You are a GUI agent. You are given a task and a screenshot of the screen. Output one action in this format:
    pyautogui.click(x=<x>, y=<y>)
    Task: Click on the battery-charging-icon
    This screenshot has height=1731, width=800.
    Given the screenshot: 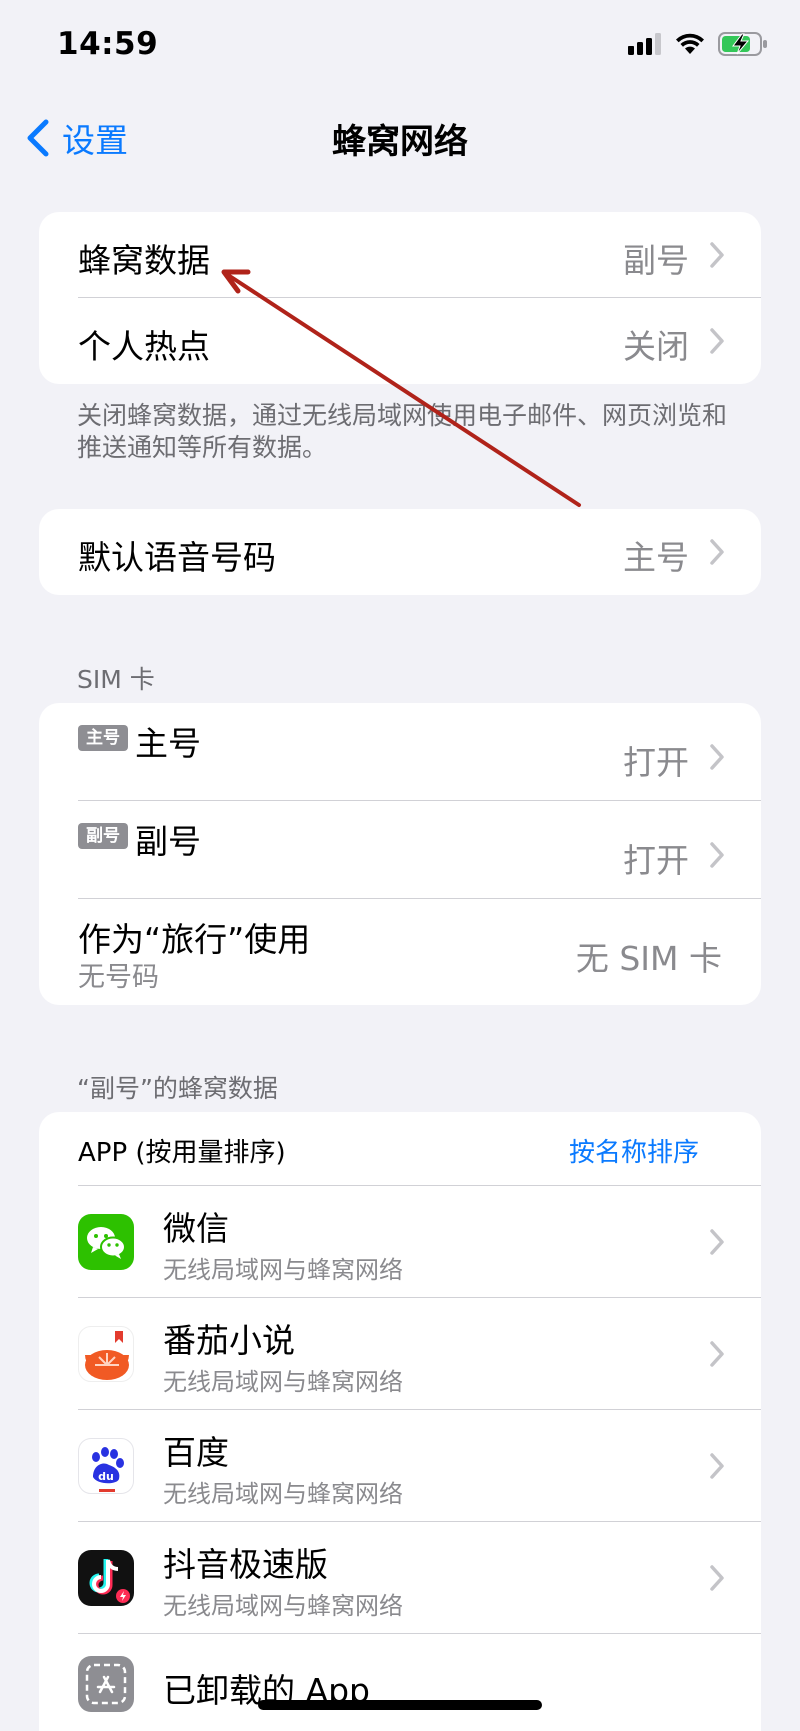 What is the action you would take?
    pyautogui.click(x=742, y=44)
    